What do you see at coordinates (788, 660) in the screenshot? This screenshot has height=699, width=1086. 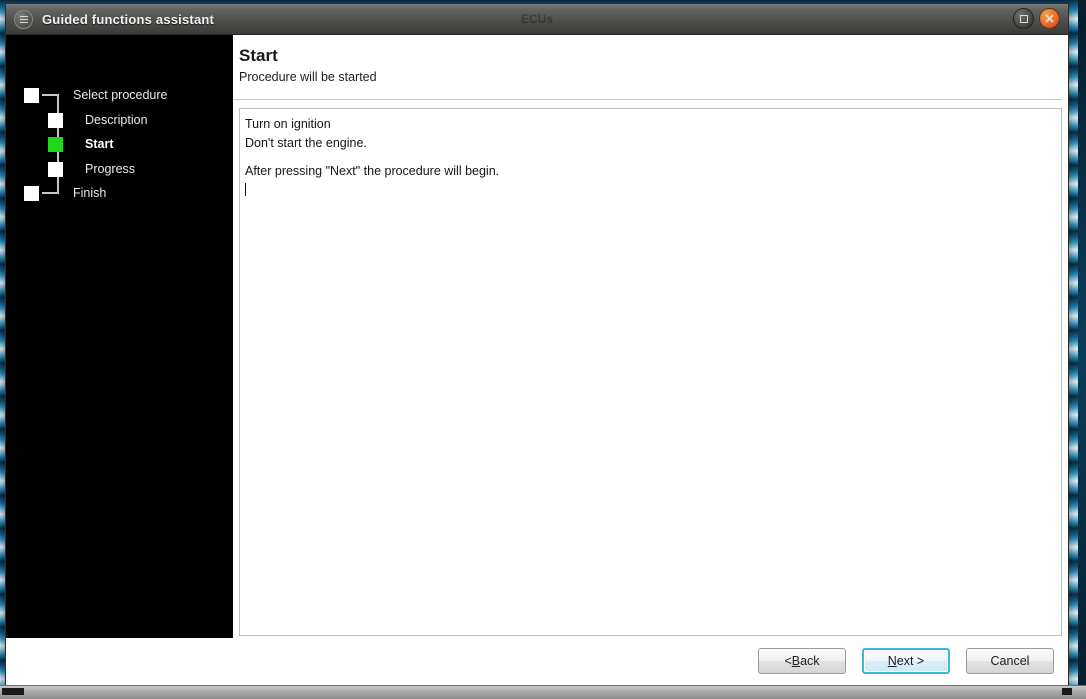 I see `back-button-prefix: <` at bounding box center [788, 660].